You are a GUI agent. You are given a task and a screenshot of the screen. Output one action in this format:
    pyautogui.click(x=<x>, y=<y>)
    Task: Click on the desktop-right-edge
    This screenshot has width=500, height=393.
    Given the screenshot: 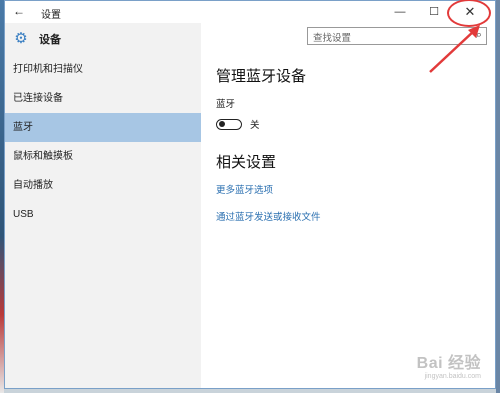 What is the action you would take?
    pyautogui.click(x=498, y=196)
    